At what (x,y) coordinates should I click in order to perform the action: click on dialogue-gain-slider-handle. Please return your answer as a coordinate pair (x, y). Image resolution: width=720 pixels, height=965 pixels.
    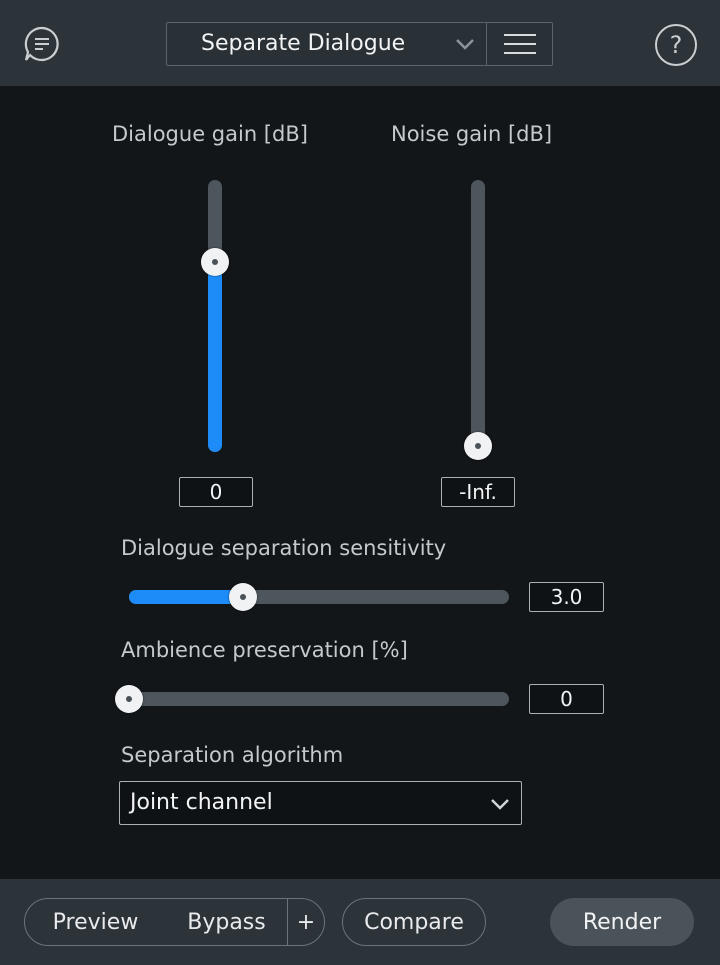
    Looking at the image, I should click on (215, 261).